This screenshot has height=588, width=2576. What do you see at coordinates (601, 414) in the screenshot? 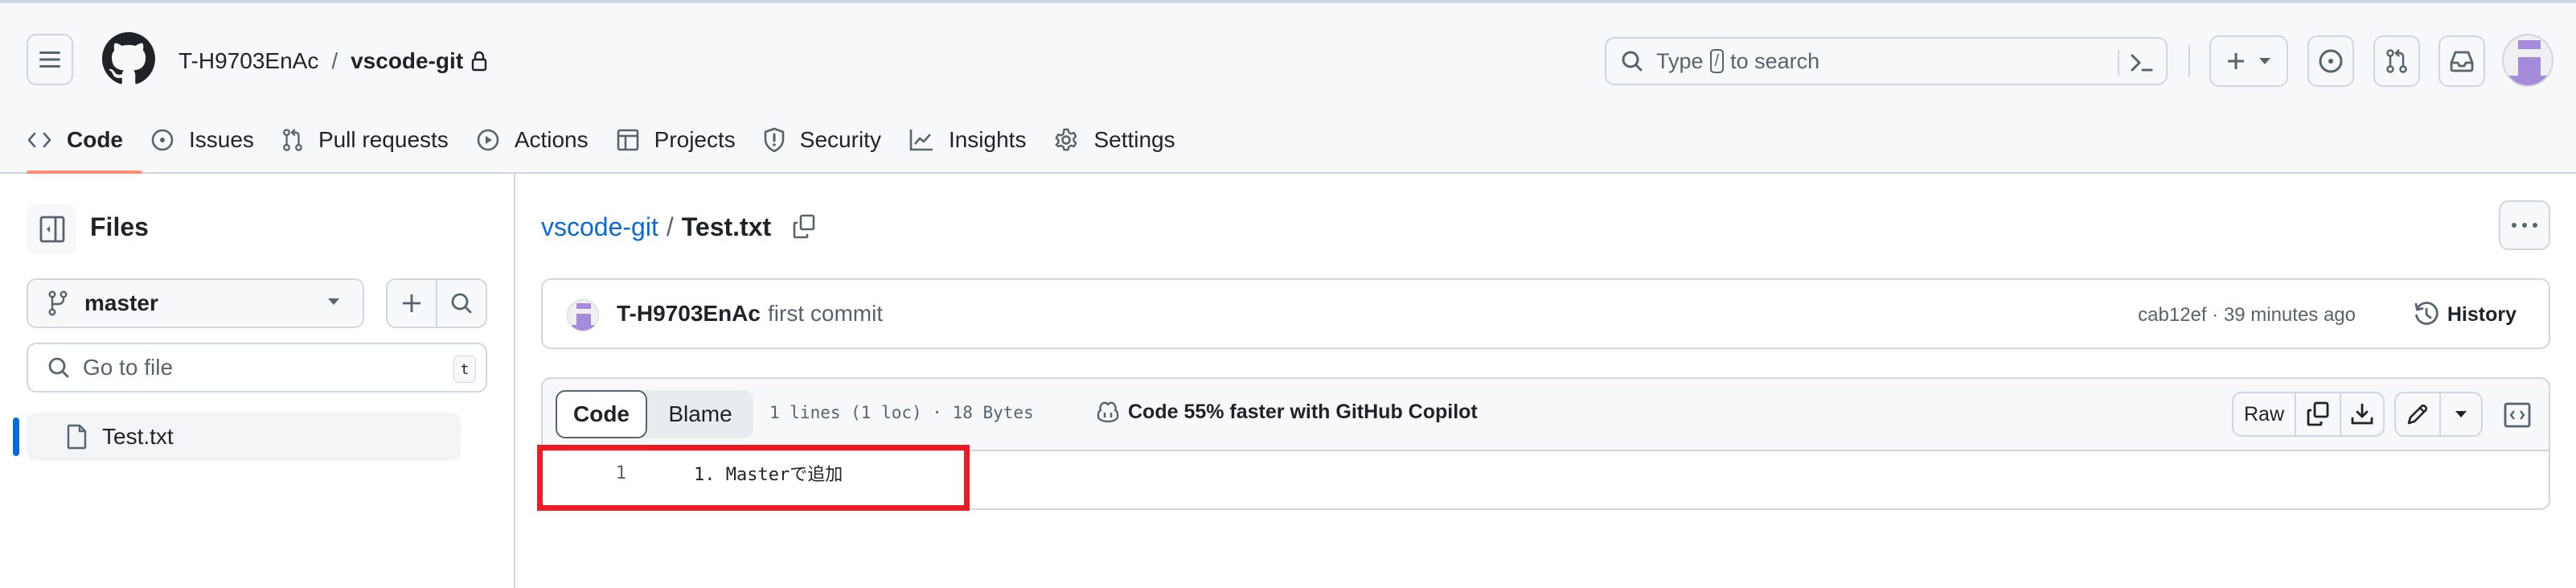
I see `code-view-tab: Code` at bounding box center [601, 414].